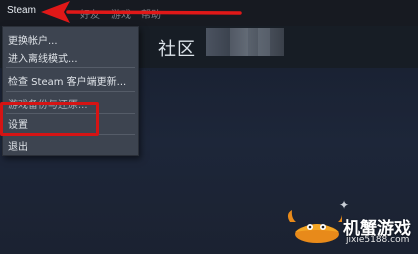 The width and height of the screenshot is (418, 254). I want to click on crab-logo-icon, so click(314, 226).